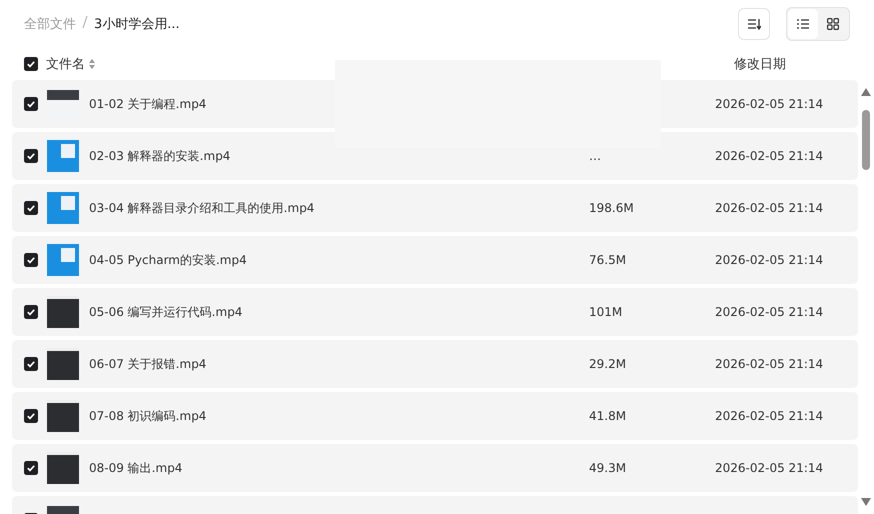  I want to click on file-row: 04-05 Pycharm的安装.mp4 76.5M 2026-02-05 21:14, so click(435, 260).